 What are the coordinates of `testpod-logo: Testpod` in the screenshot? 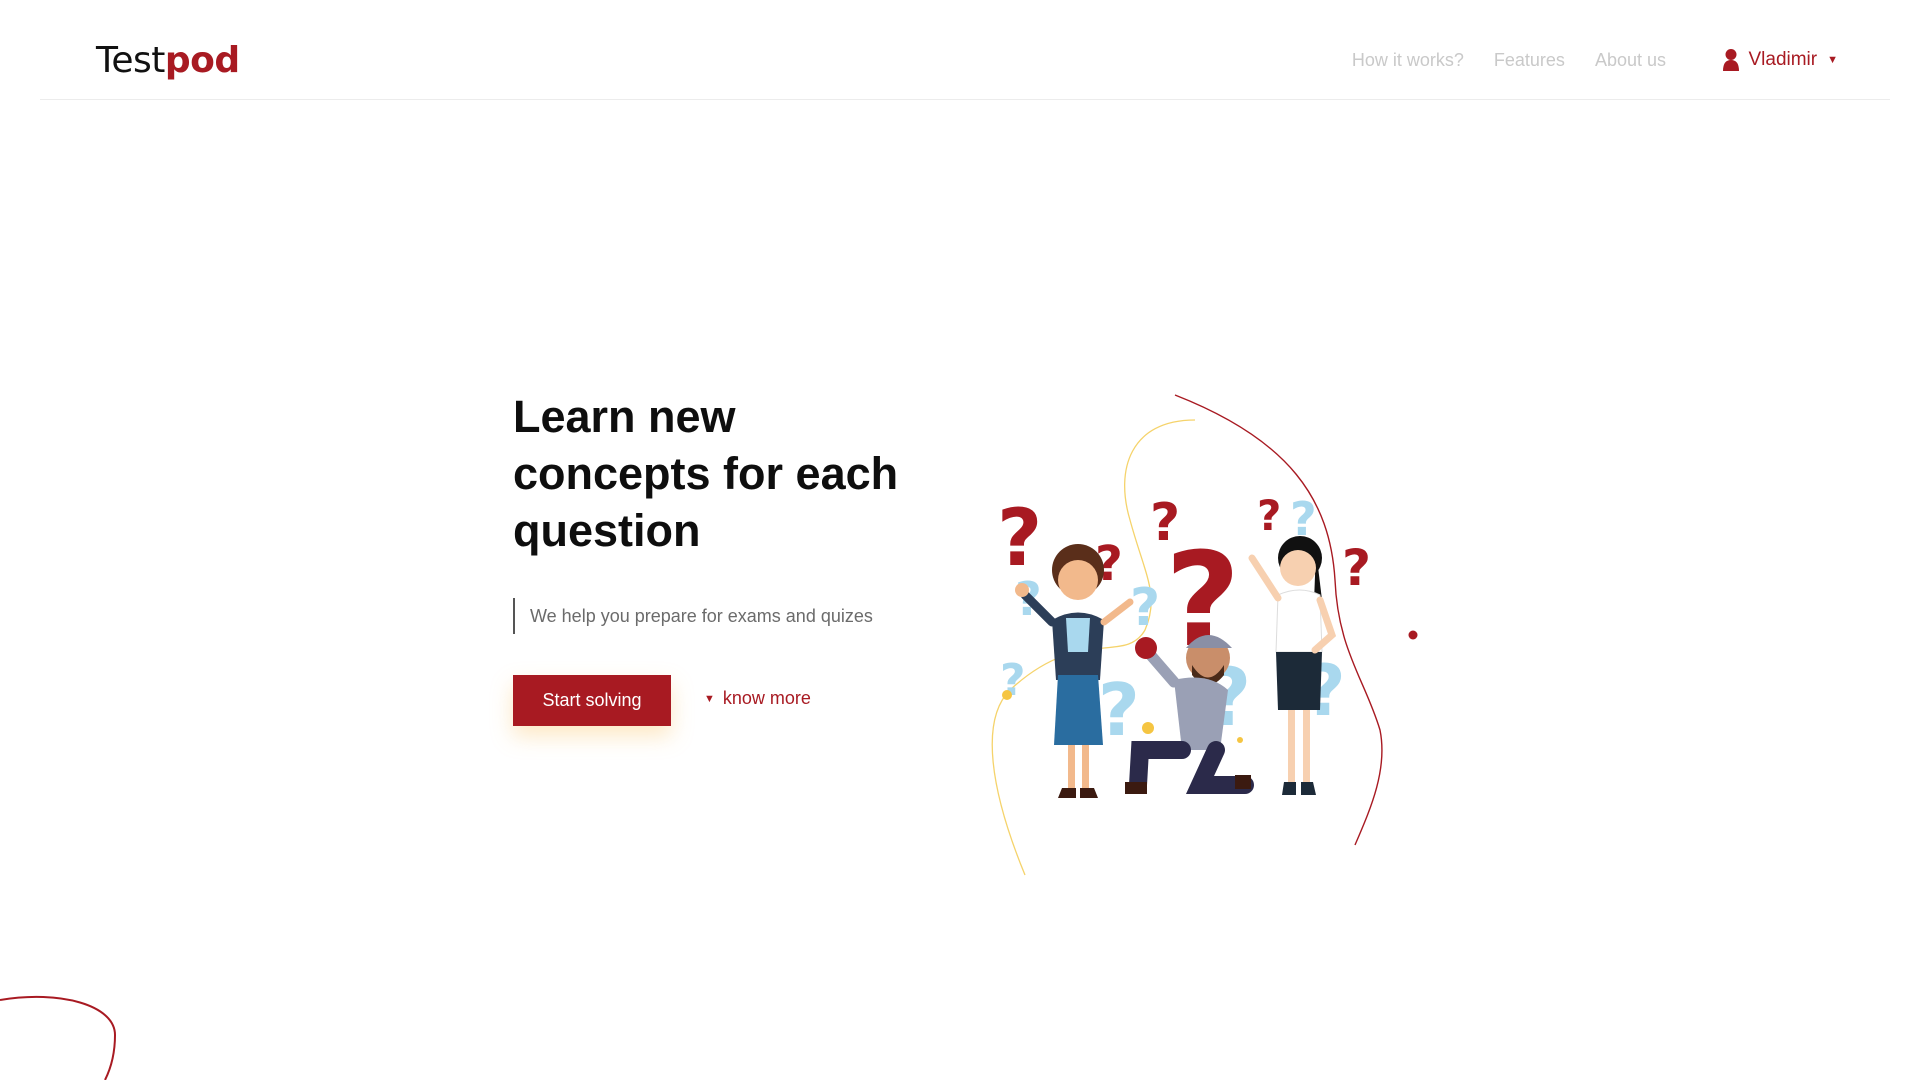 It's located at (168, 61).